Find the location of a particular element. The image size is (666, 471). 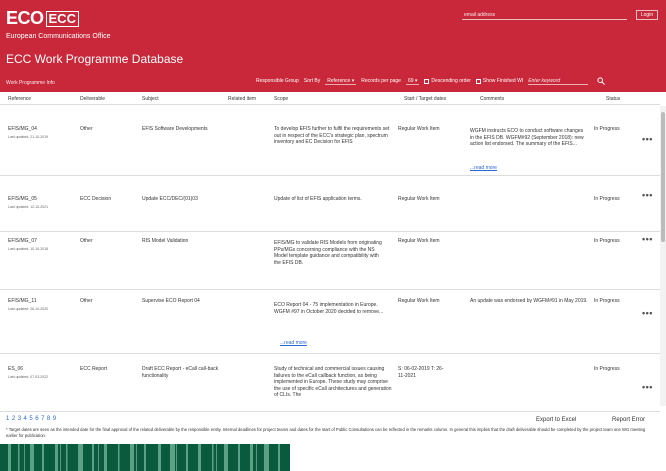

chevron-down-icon: ▾ is located at coordinates (416, 80).